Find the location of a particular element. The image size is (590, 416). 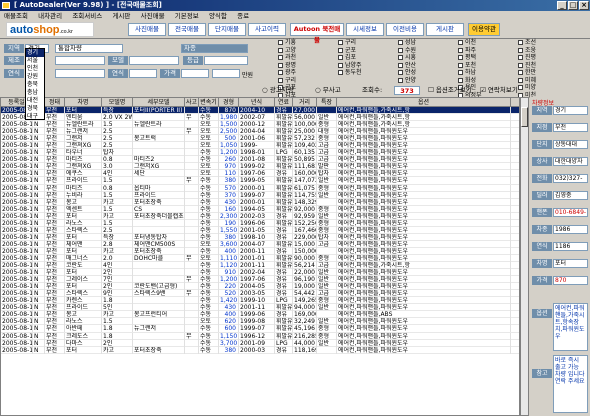

ad-car-radio: ○ 광고차량 is located at coordinates (278, 90).